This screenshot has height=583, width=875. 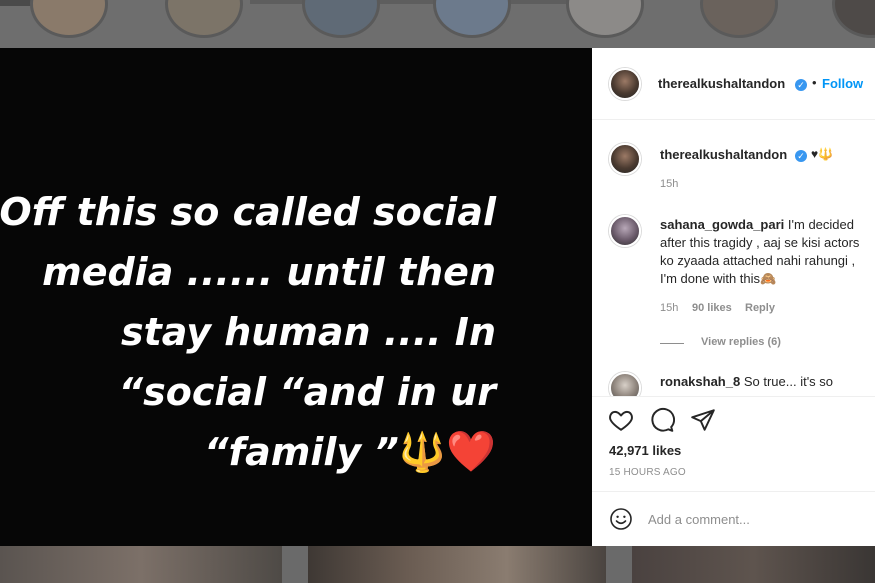 I want to click on caption-username: therealkushaltandon, so click(x=723, y=154).